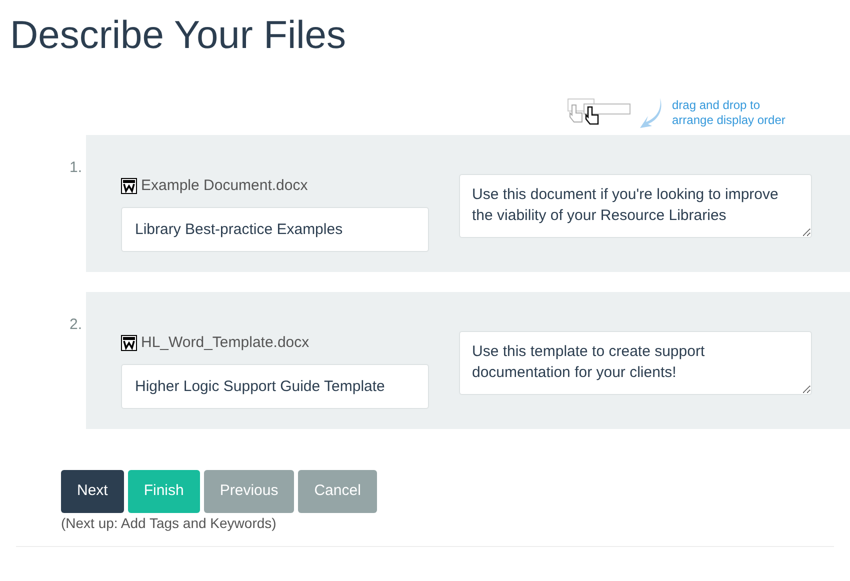  I want to click on next-up-note: (Next up: Add Tags and Keywords), so click(168, 523).